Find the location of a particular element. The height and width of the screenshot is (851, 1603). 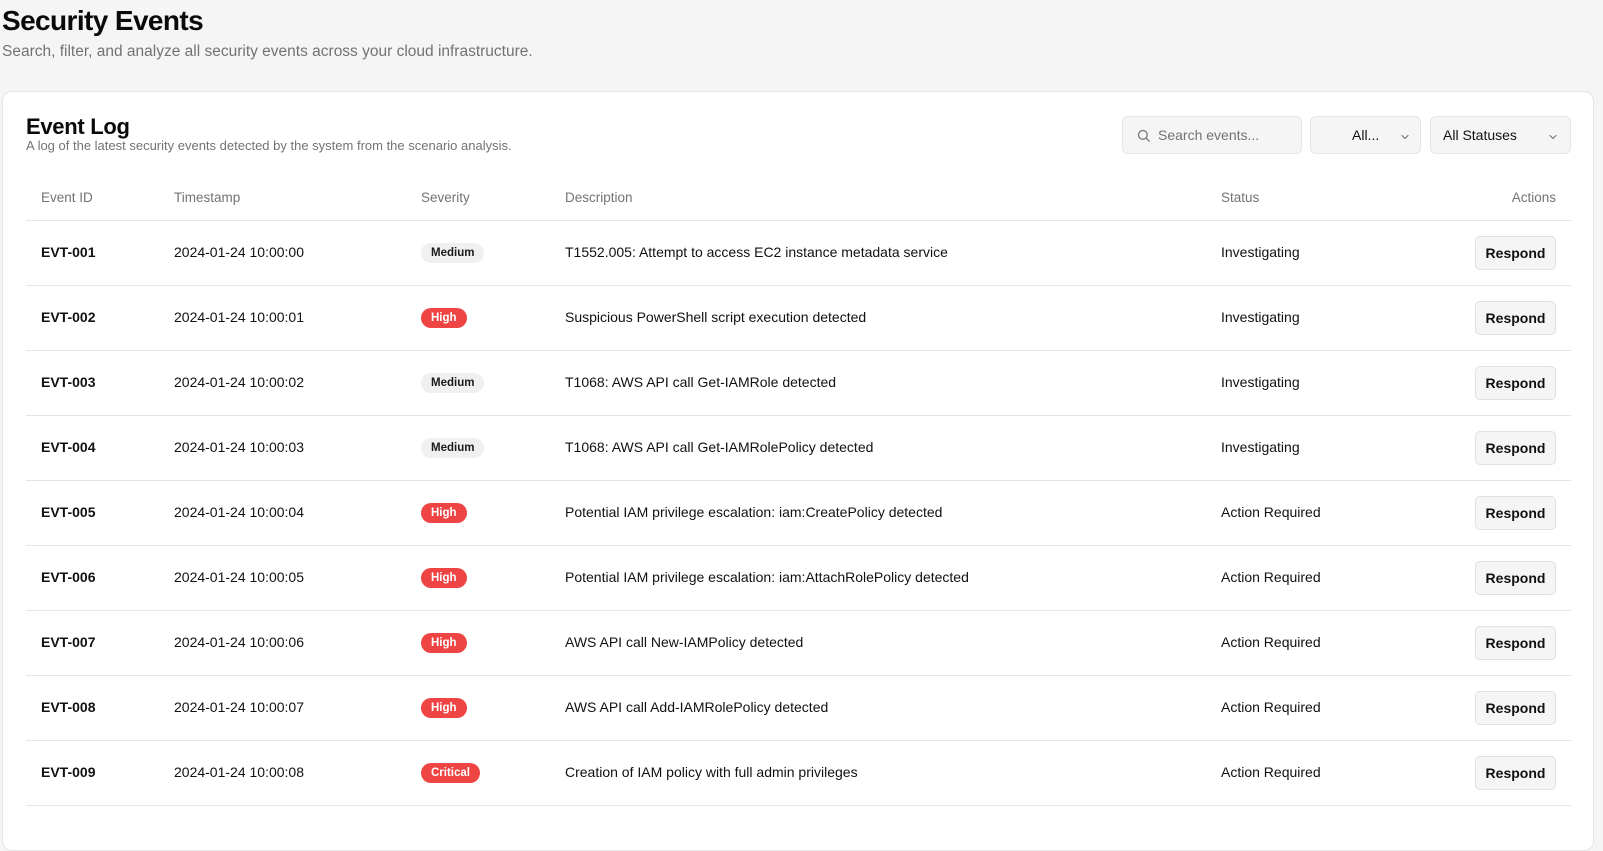

event-id: EVT-009 is located at coordinates (68, 772).